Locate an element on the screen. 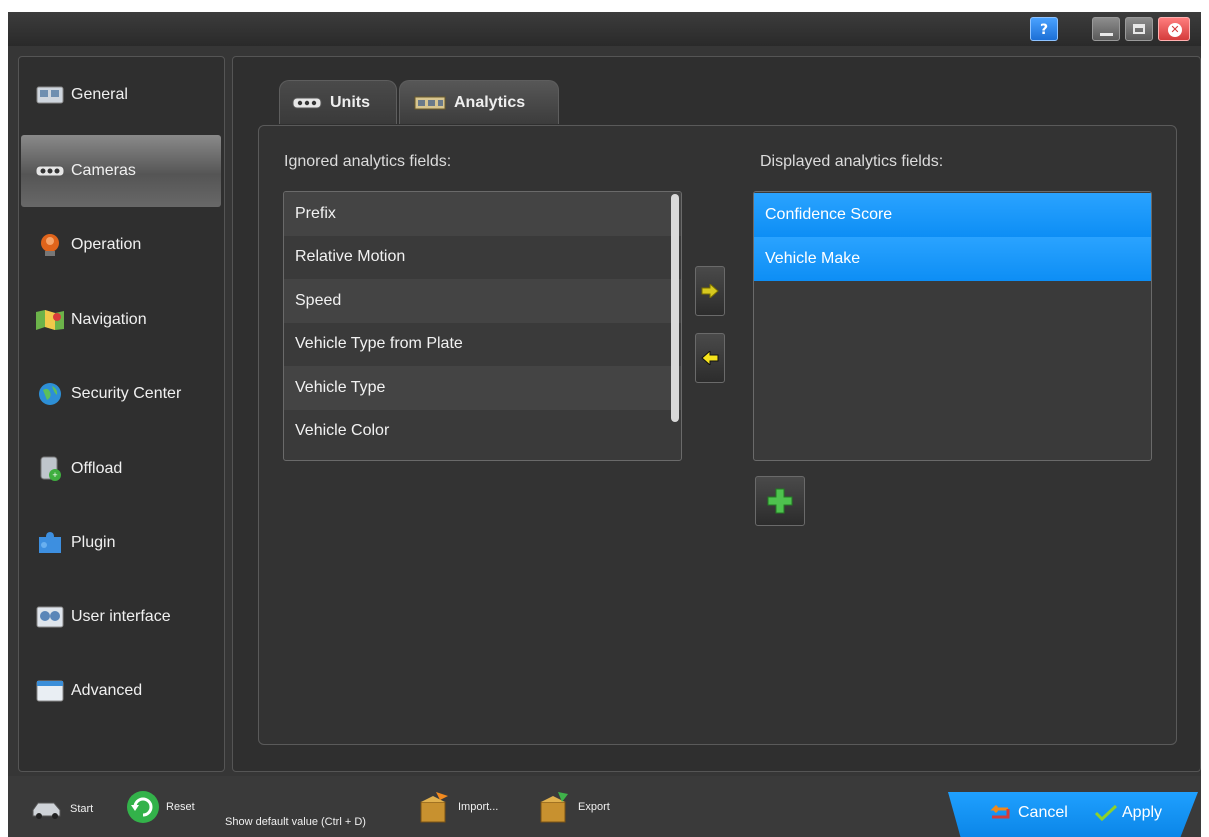 Image resolution: width=1209 pixels, height=837 pixels. export-label: Export is located at coordinates (594, 807).